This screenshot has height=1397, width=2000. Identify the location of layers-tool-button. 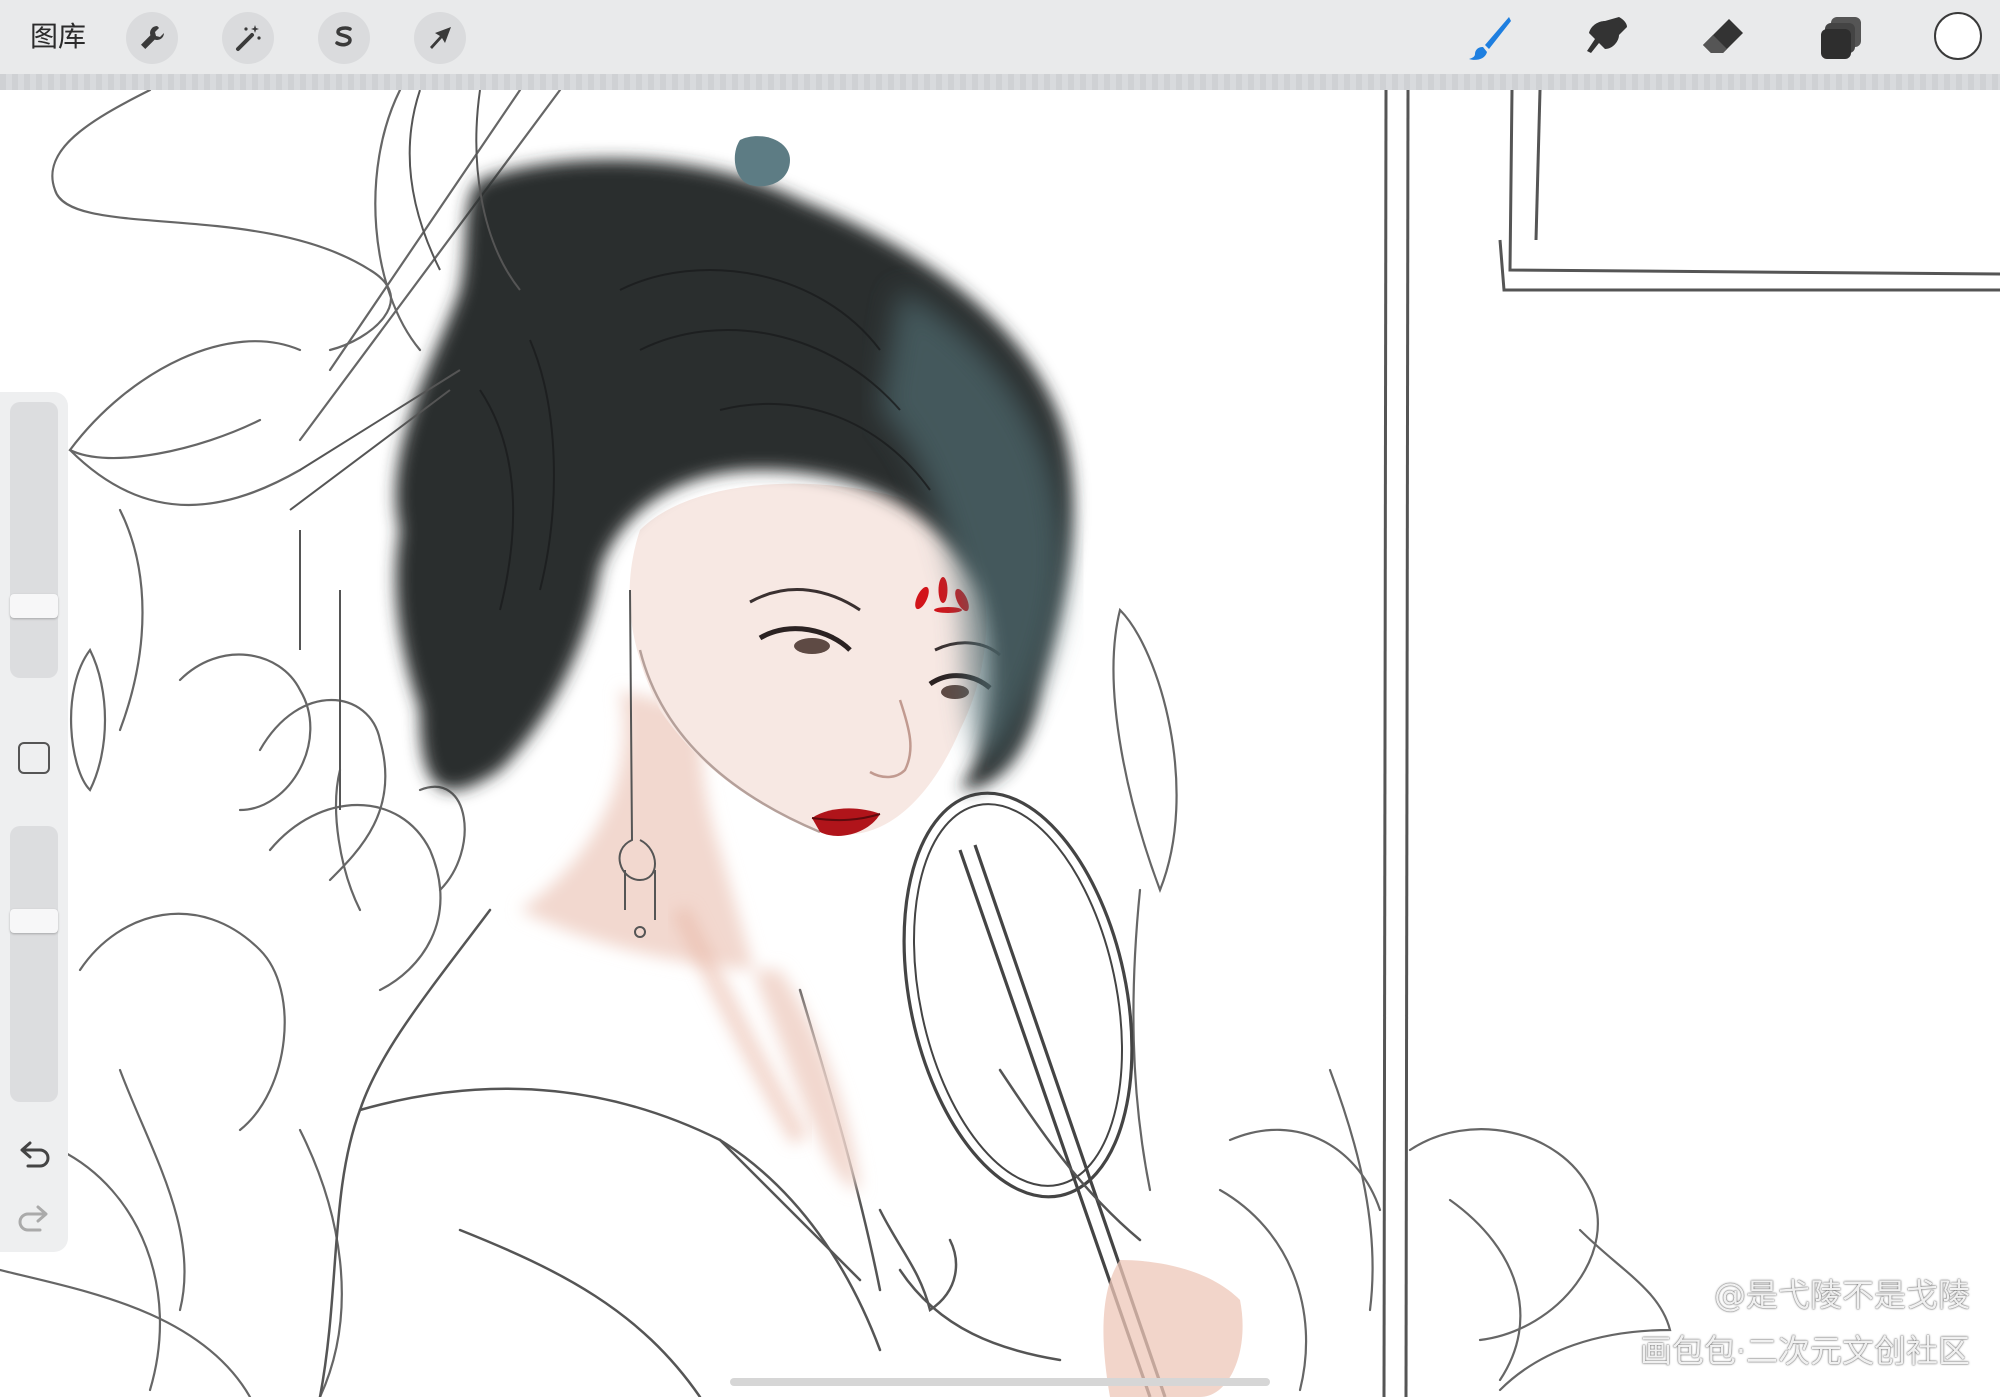
(1842, 38).